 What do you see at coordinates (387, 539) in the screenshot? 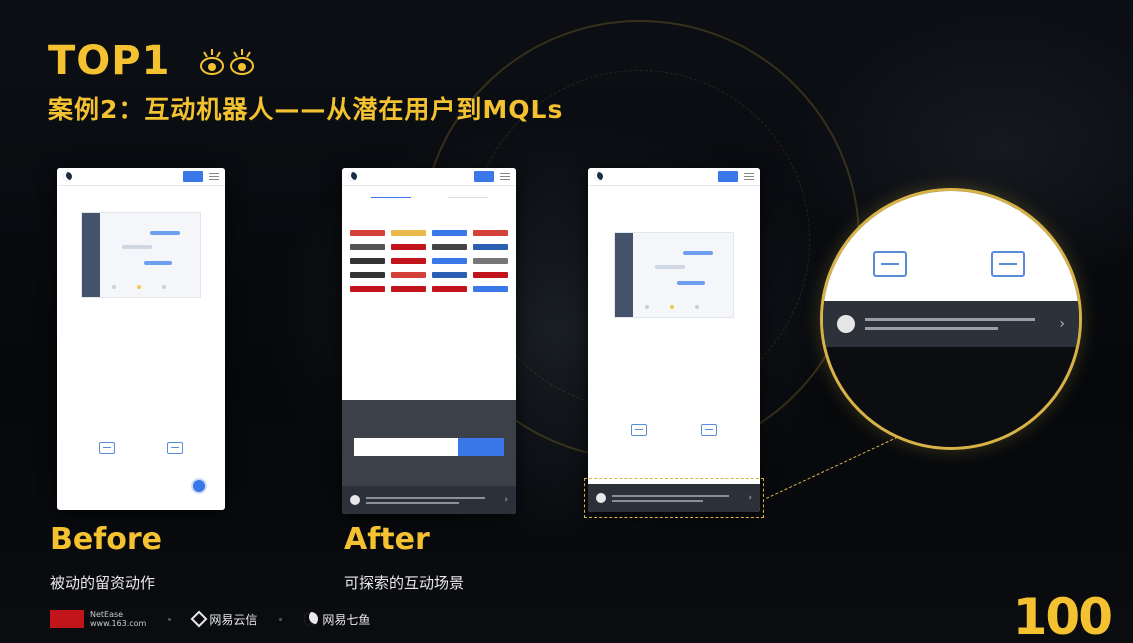
I see `after-label: After` at bounding box center [387, 539].